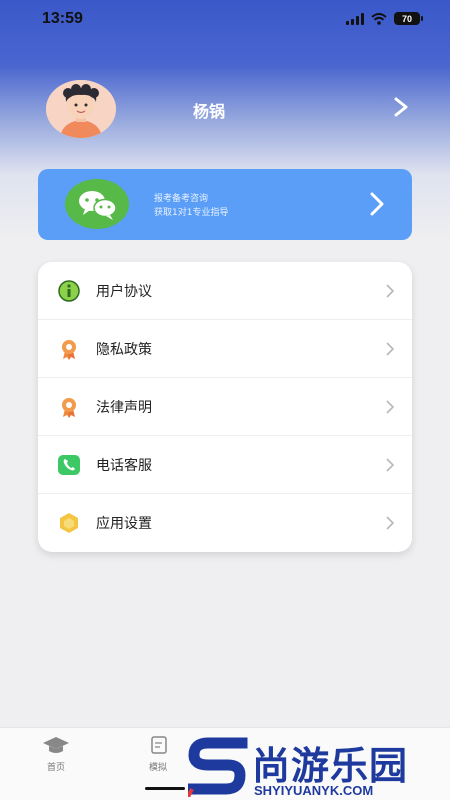 The height and width of the screenshot is (800, 450). What do you see at coordinates (159, 745) in the screenshot?
I see `exam-paper-icon` at bounding box center [159, 745].